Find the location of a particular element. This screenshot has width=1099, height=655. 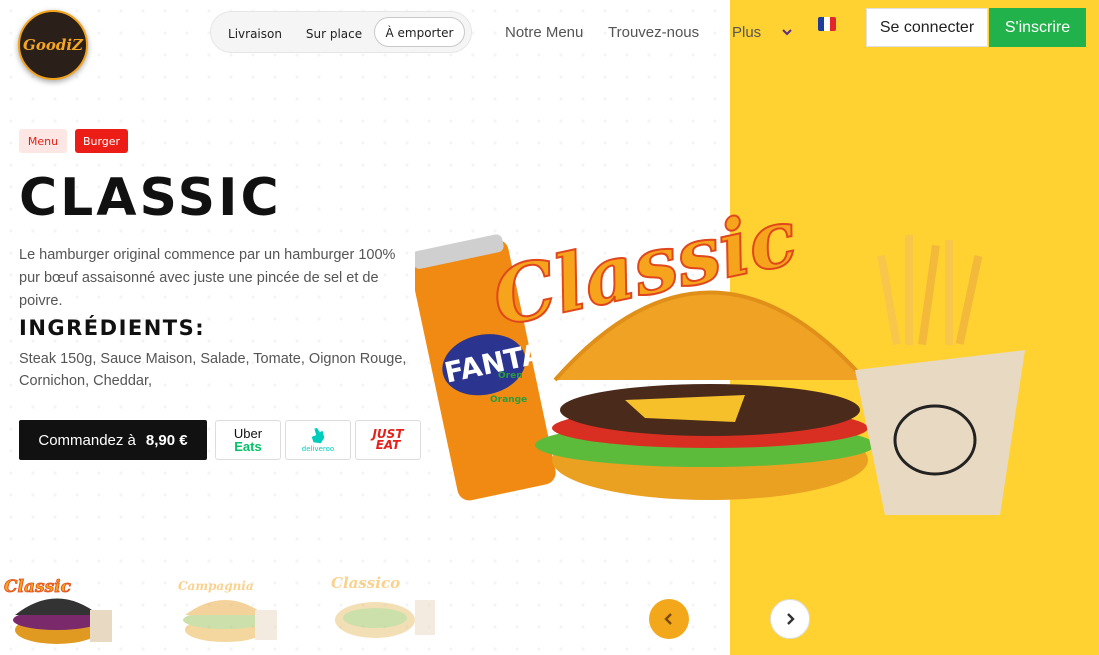

carousel-thumb-campagnia: Campagnia is located at coordinates (230, 610).